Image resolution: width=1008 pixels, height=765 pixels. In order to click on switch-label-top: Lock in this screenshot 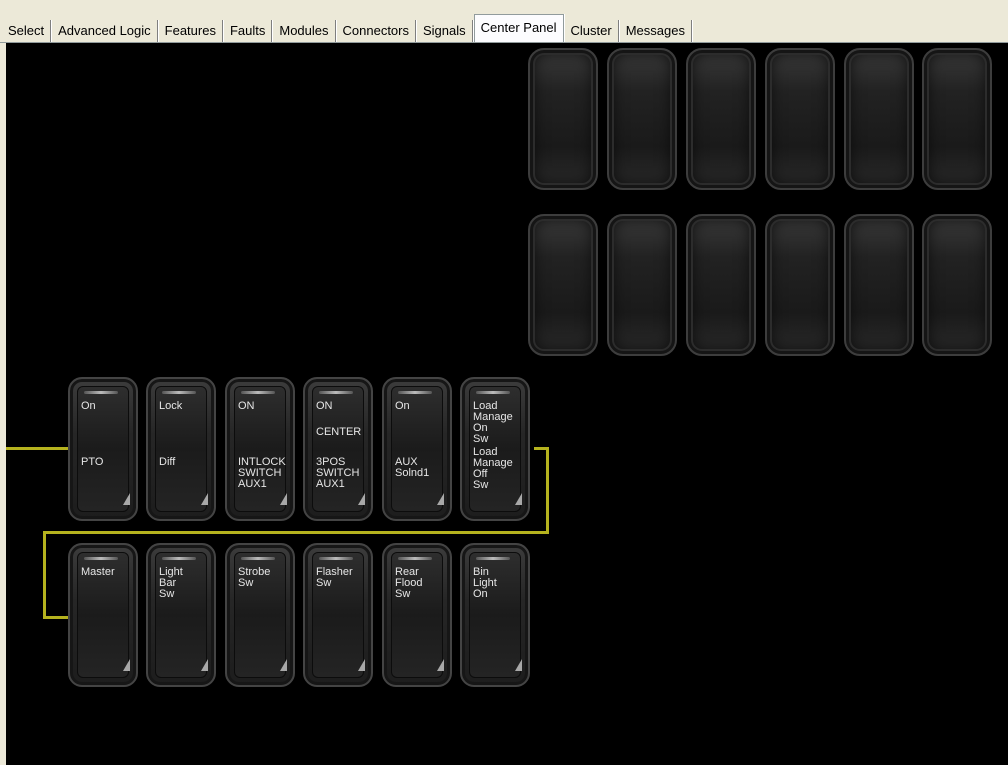, I will do `click(171, 406)`.